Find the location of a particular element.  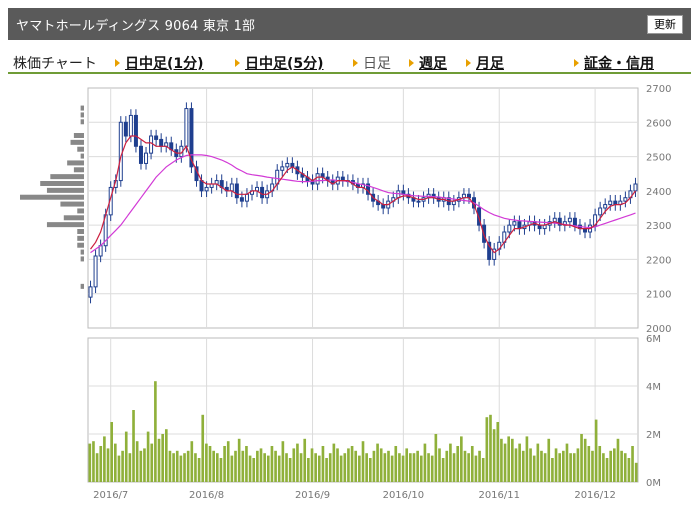

volume-tick-label: 4M is located at coordinates (653, 387).